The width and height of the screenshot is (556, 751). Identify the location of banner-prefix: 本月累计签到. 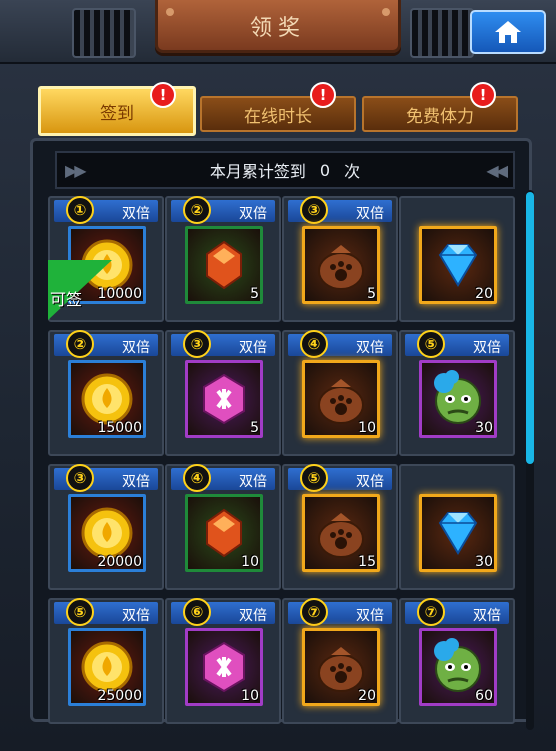
(257, 171).